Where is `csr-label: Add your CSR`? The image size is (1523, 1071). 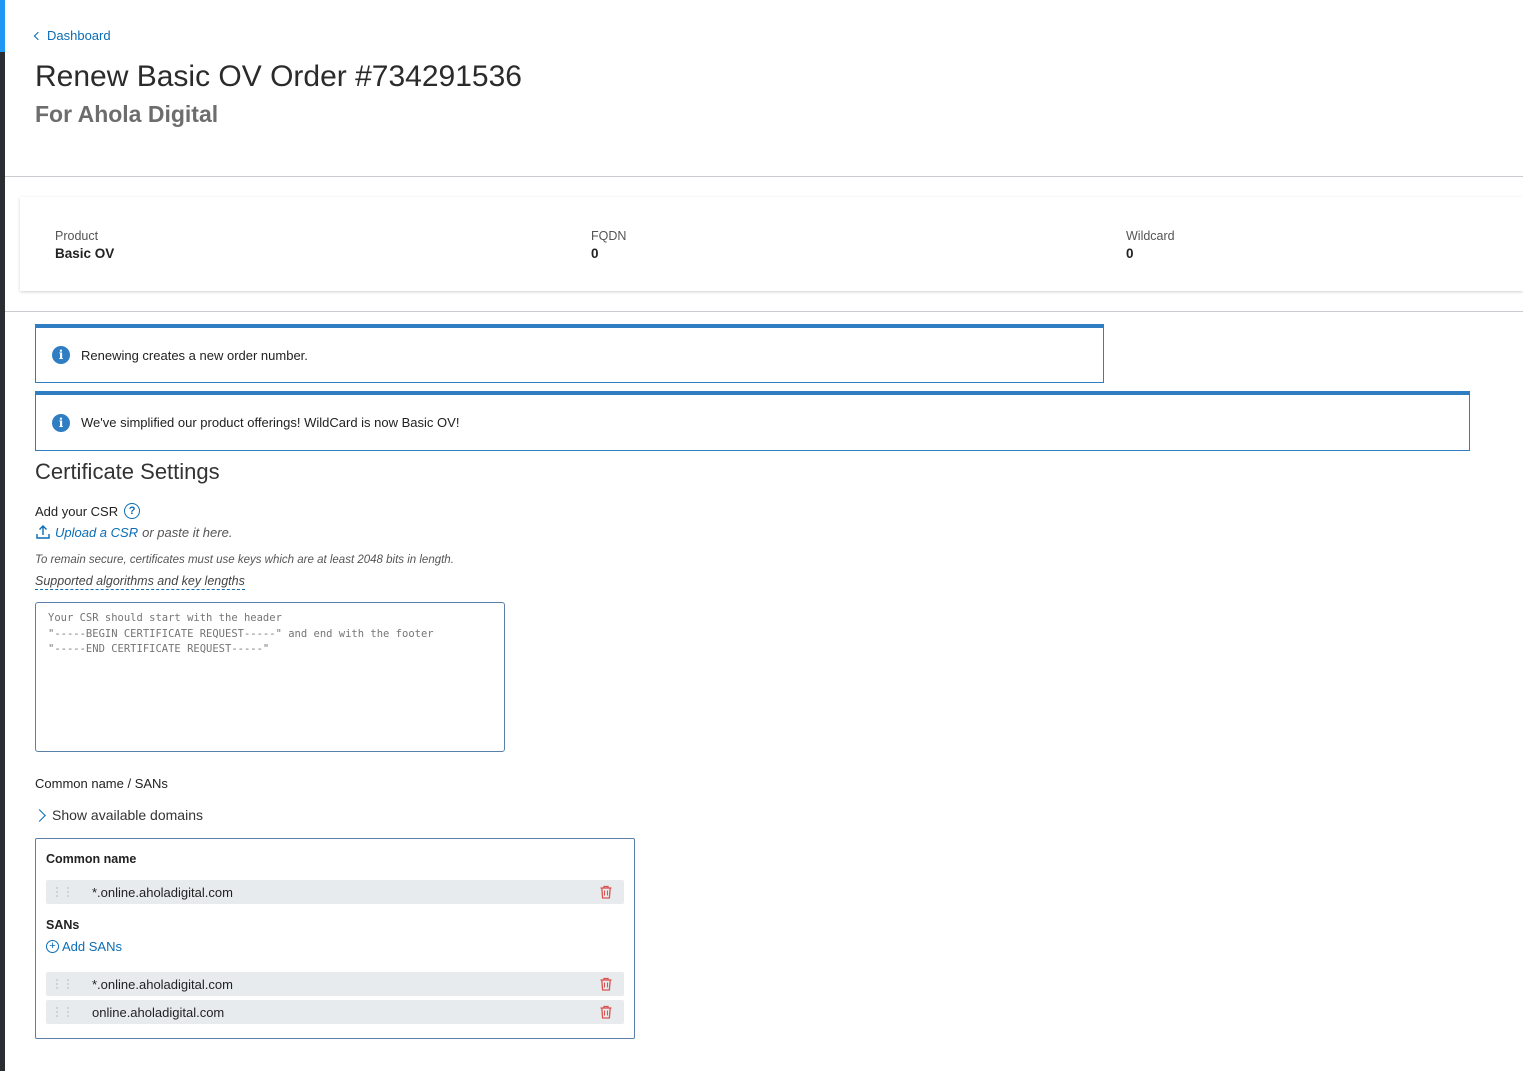 csr-label: Add your CSR is located at coordinates (77, 511).